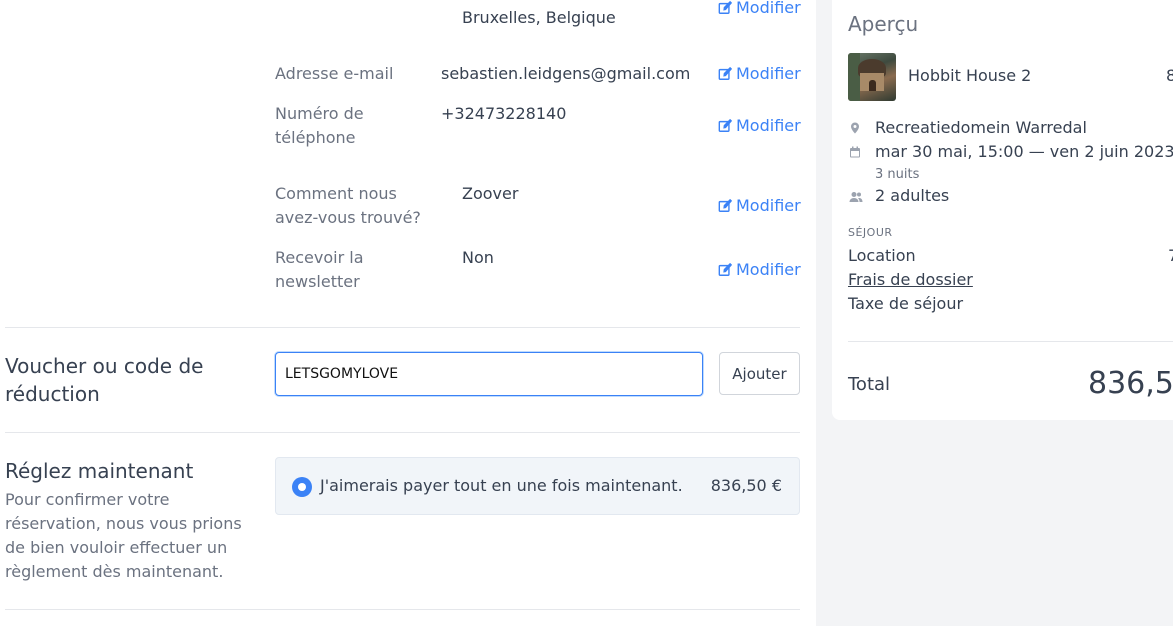 This screenshot has width=1173, height=626. Describe the element at coordinates (872, 77) in the screenshot. I see `listing-thumbnail` at that location.